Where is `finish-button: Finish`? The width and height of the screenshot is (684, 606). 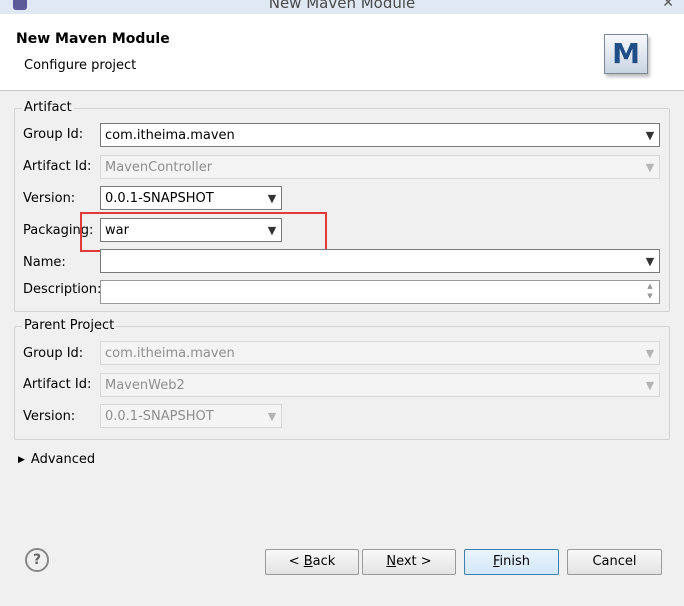
finish-button: Finish is located at coordinates (511, 562).